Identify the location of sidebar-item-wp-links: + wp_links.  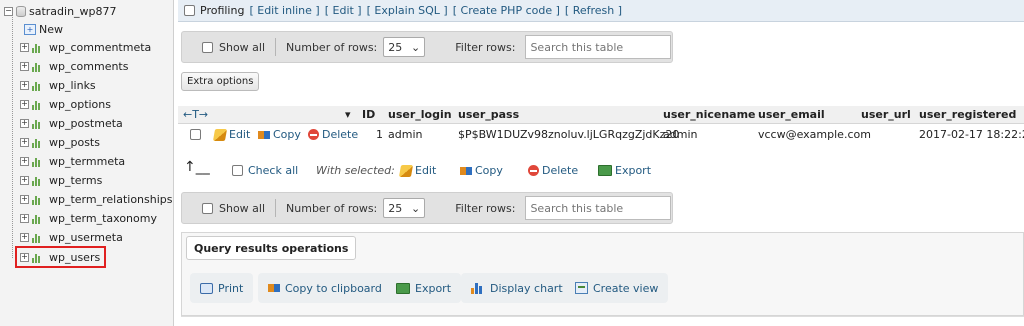
(58, 85).